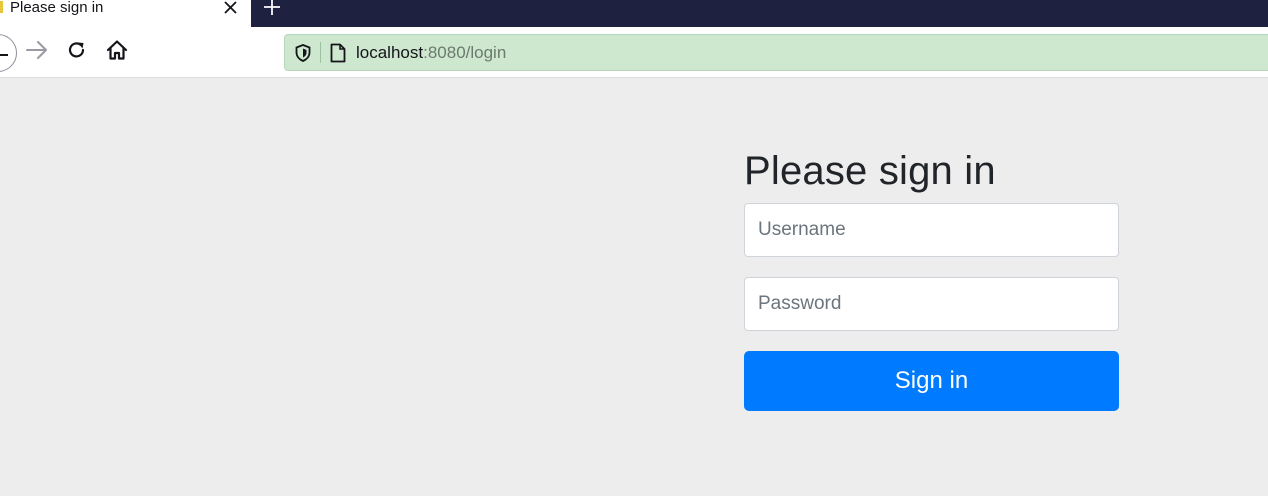 This screenshot has height=496, width=1268. Describe the element at coordinates (931, 304) in the screenshot. I see `password-input` at that location.